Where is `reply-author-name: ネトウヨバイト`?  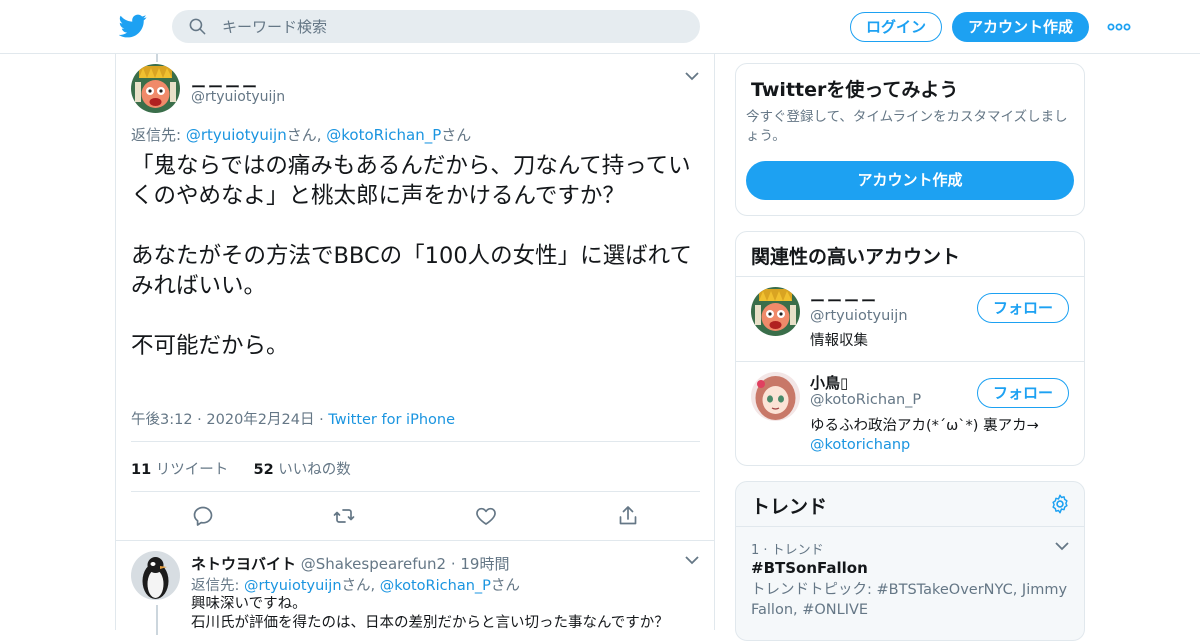 reply-author-name: ネトウヨバイト is located at coordinates (243, 564).